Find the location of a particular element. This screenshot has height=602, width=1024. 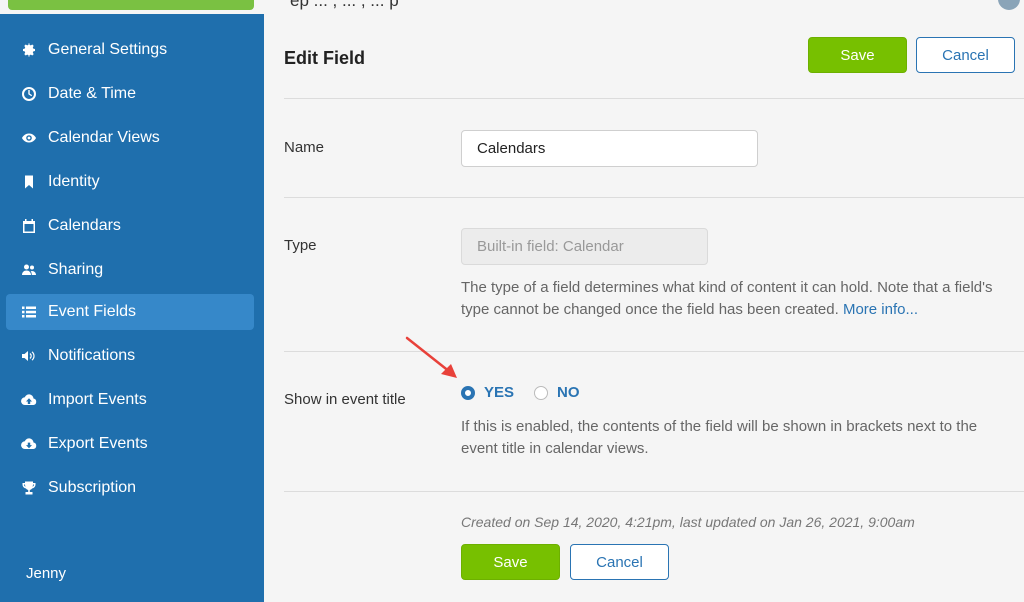

annotation-arrow-icon is located at coordinates (431, 357).